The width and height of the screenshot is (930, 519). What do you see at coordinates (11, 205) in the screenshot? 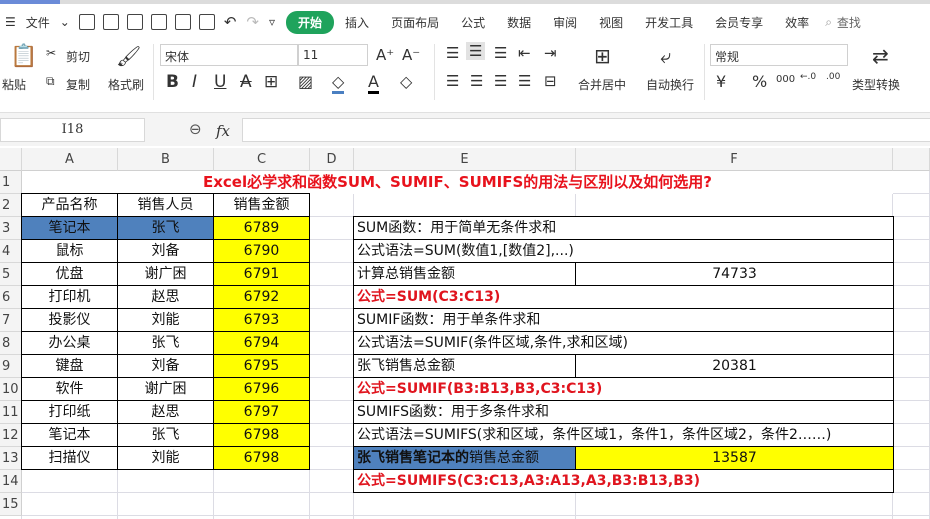
I see `row-header-2: 2` at bounding box center [11, 205].